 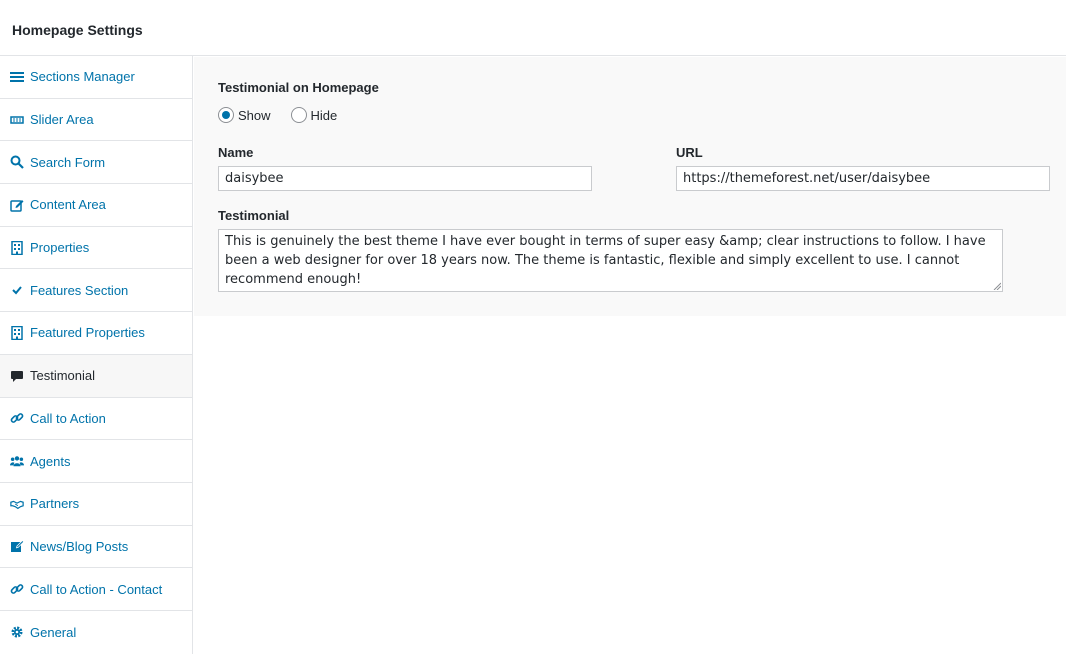 What do you see at coordinates (50, 461) in the screenshot?
I see `sidebar-item-label: Agents` at bounding box center [50, 461].